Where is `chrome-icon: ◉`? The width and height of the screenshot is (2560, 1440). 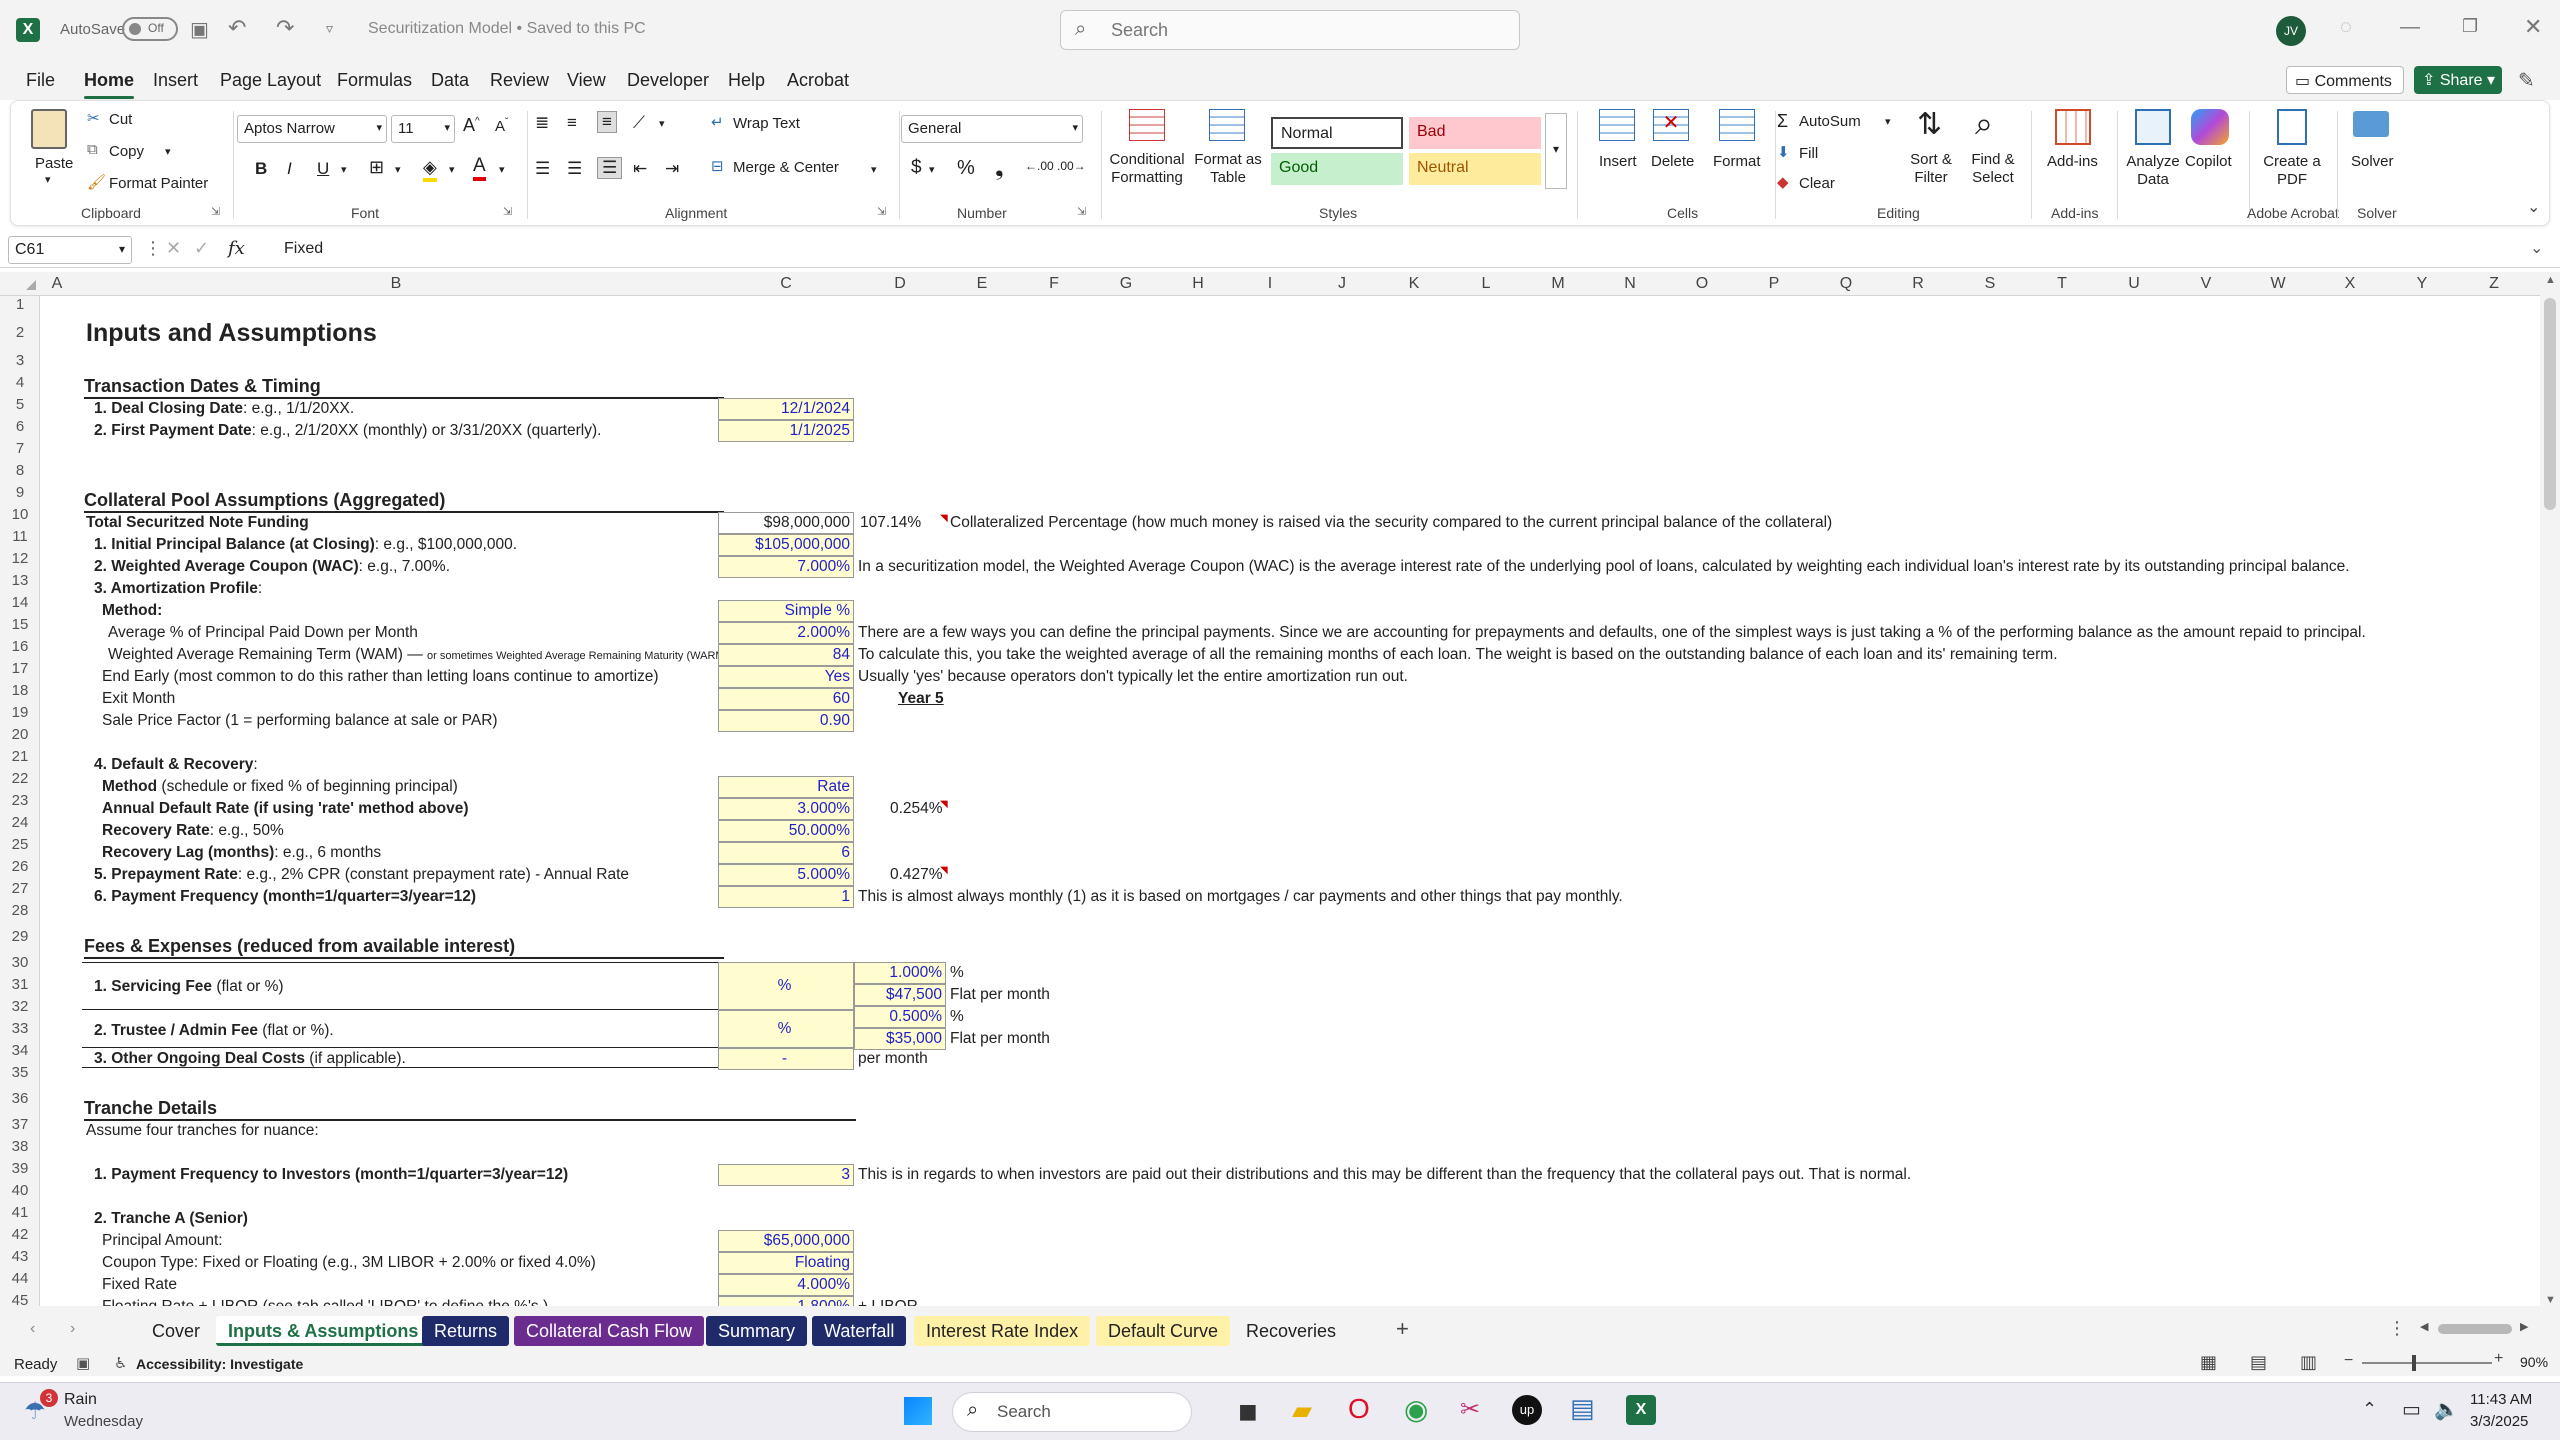
chrome-icon: ◉ is located at coordinates (1416, 1409).